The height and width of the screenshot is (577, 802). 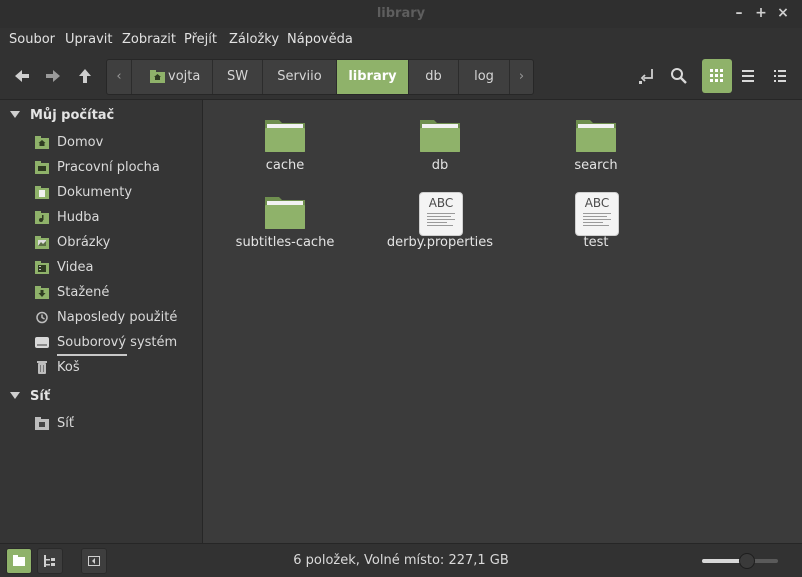 I want to click on downloads-folder-icon, so click(x=42, y=292).